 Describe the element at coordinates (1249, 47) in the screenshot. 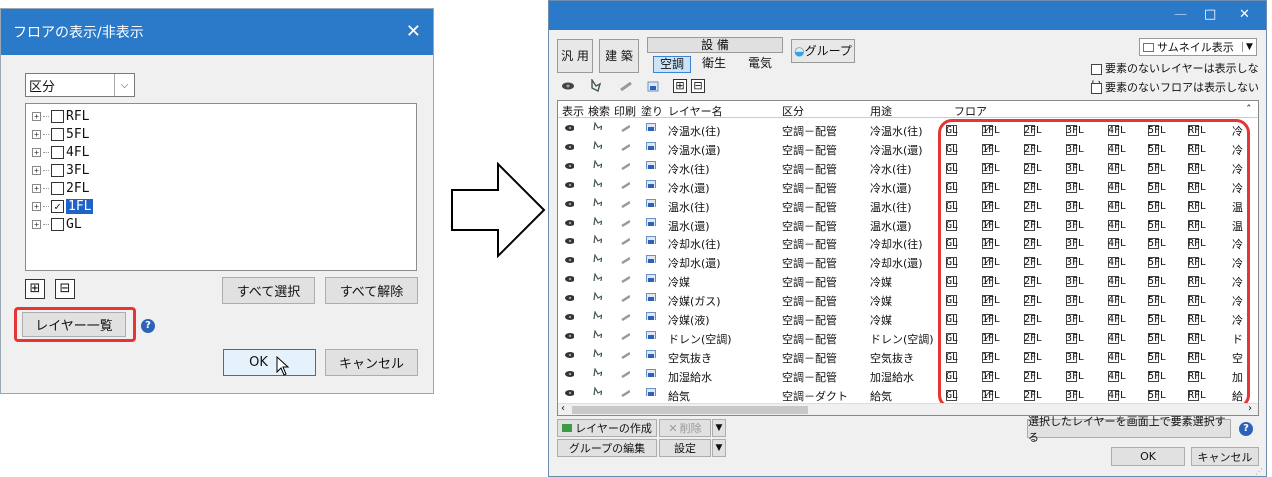

I see `chevron-down-icon: ▼` at that location.